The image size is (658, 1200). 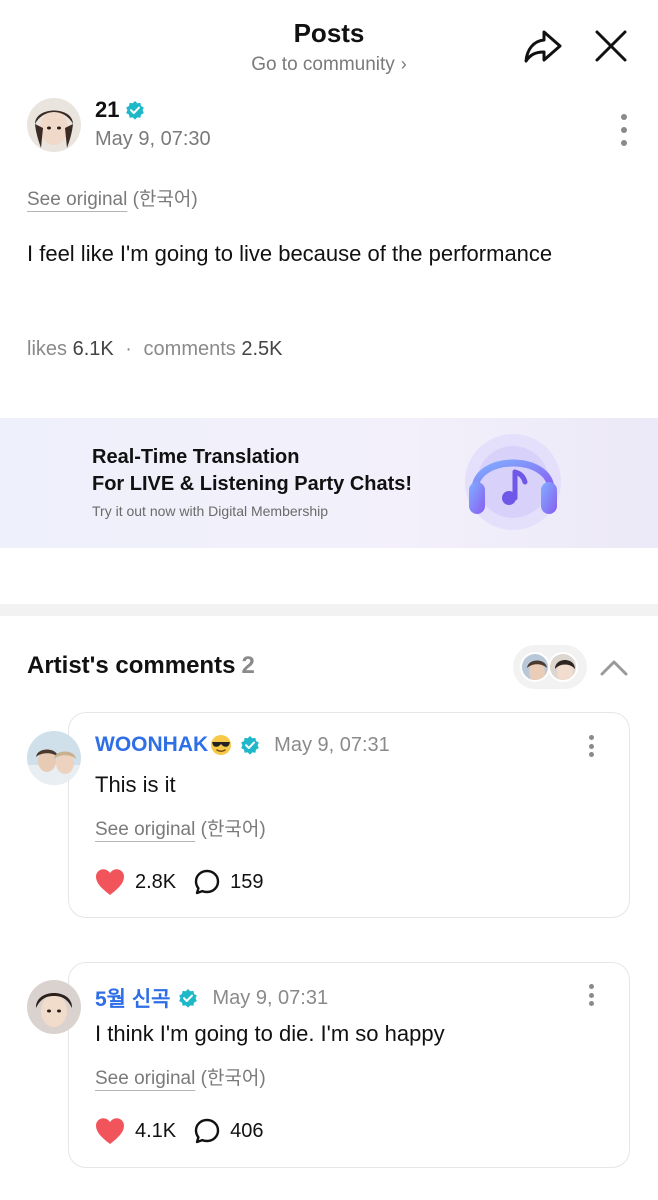 I want to click on post-stats: likes 6.1K · comments 2.5K, so click(x=155, y=349).